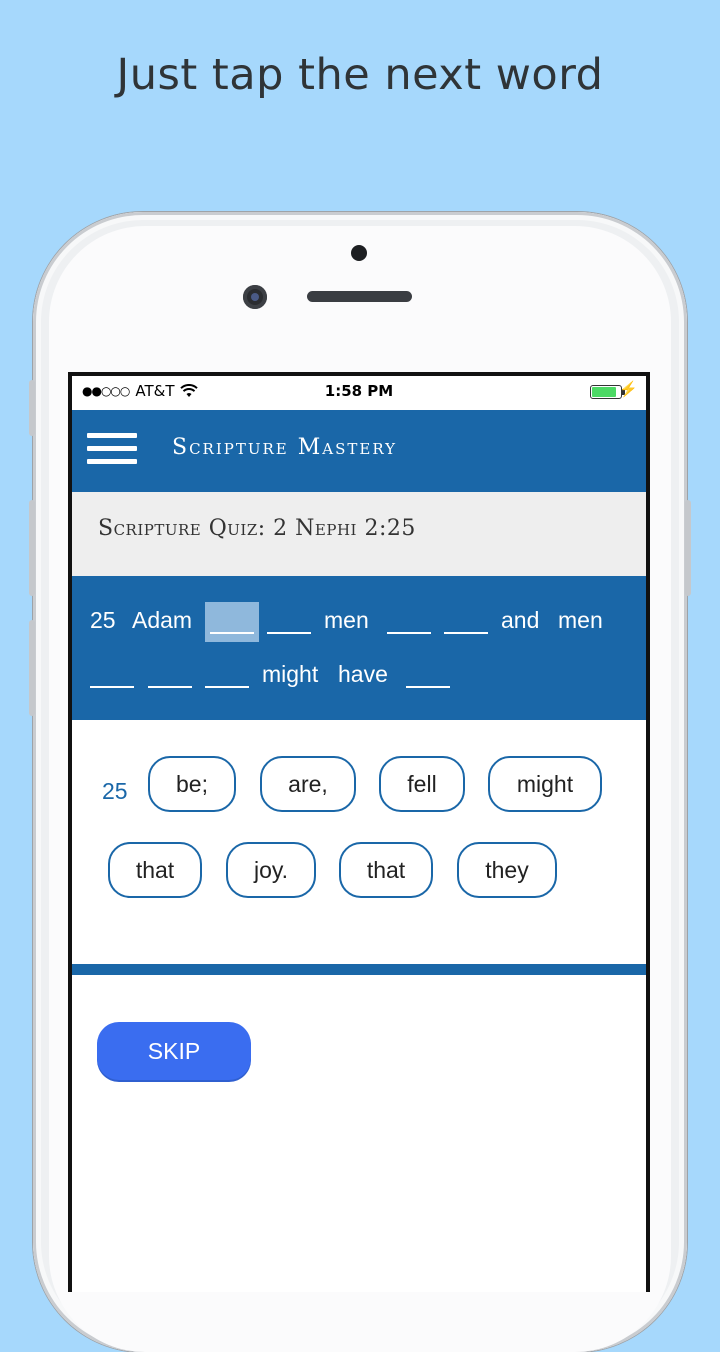  I want to click on verse-word: have, so click(363, 674).